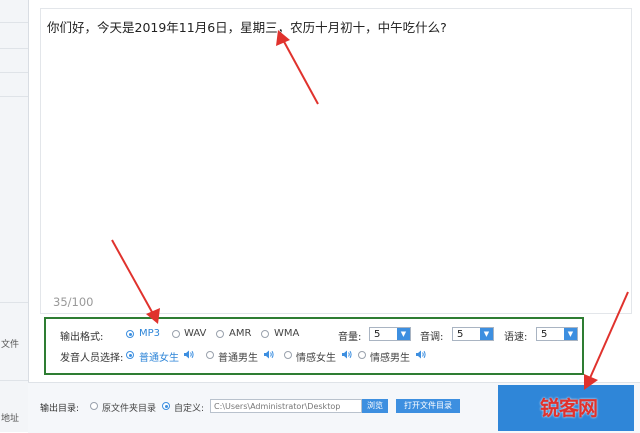 The width and height of the screenshot is (640, 433). I want to click on voice-option-emotional-male: 情感男生, so click(390, 356).